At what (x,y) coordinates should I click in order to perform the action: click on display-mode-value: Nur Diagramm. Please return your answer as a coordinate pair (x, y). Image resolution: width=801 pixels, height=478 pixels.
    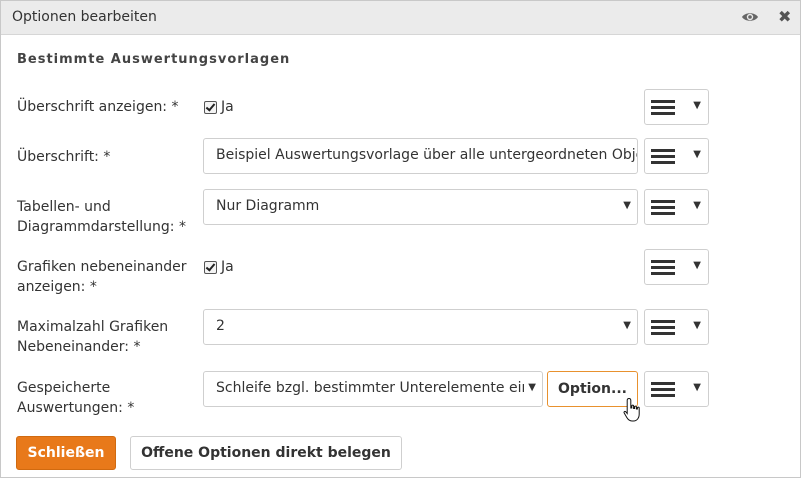
    Looking at the image, I should click on (268, 206).